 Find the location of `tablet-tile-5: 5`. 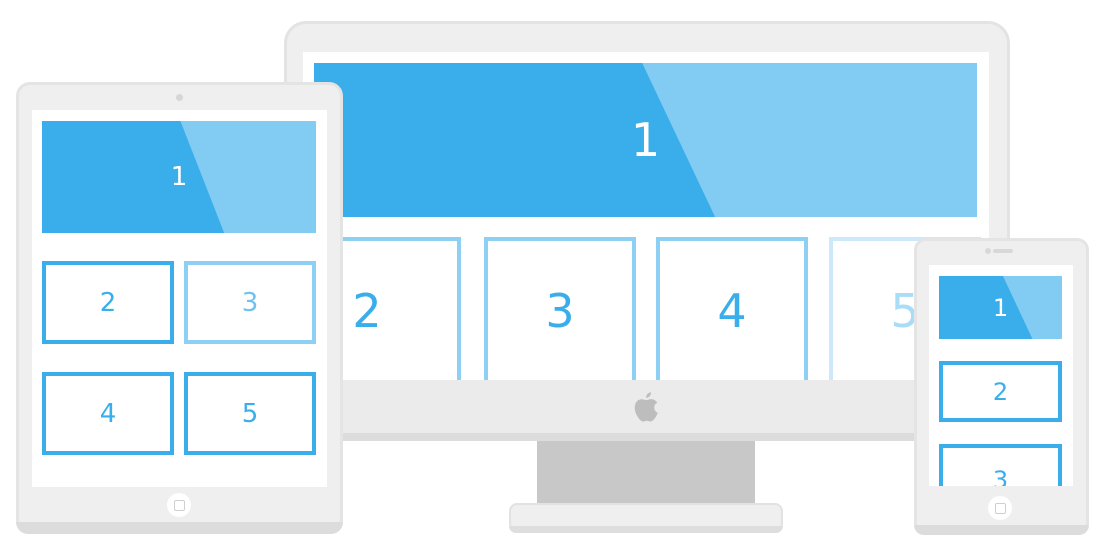

tablet-tile-5: 5 is located at coordinates (250, 413).